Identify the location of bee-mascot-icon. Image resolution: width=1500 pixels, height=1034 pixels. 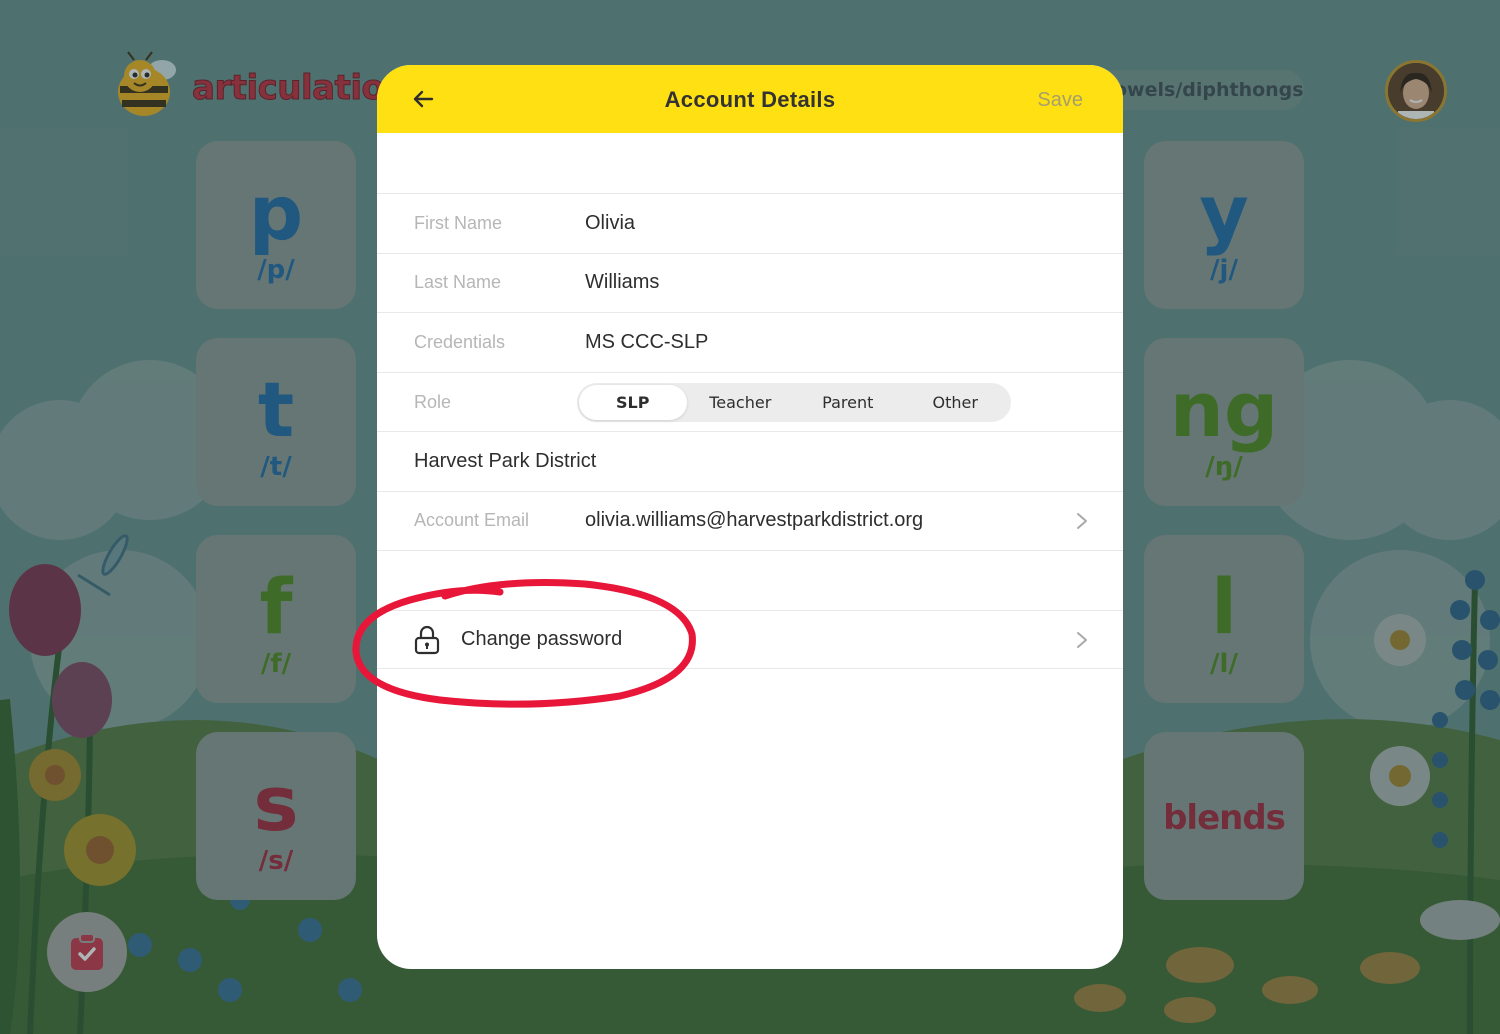
(147, 83).